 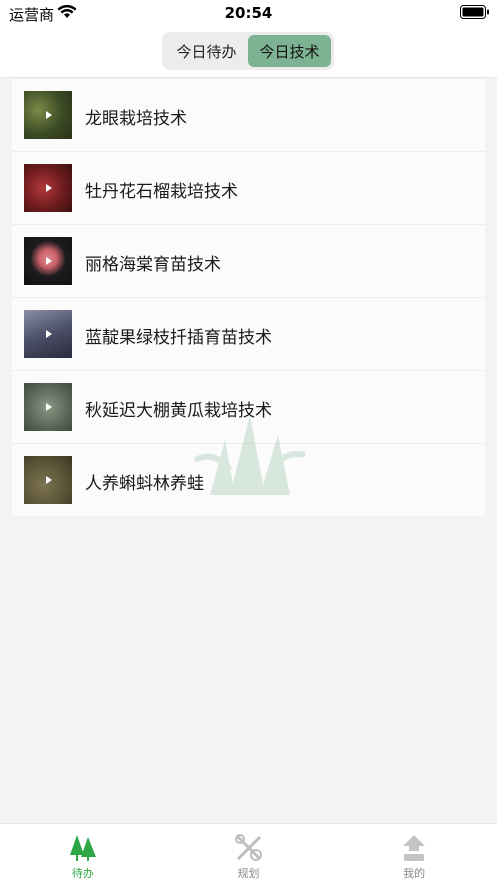 I want to click on list-item-title: 蓝靛果绿枝扦插育苗技术, so click(x=178, y=338).